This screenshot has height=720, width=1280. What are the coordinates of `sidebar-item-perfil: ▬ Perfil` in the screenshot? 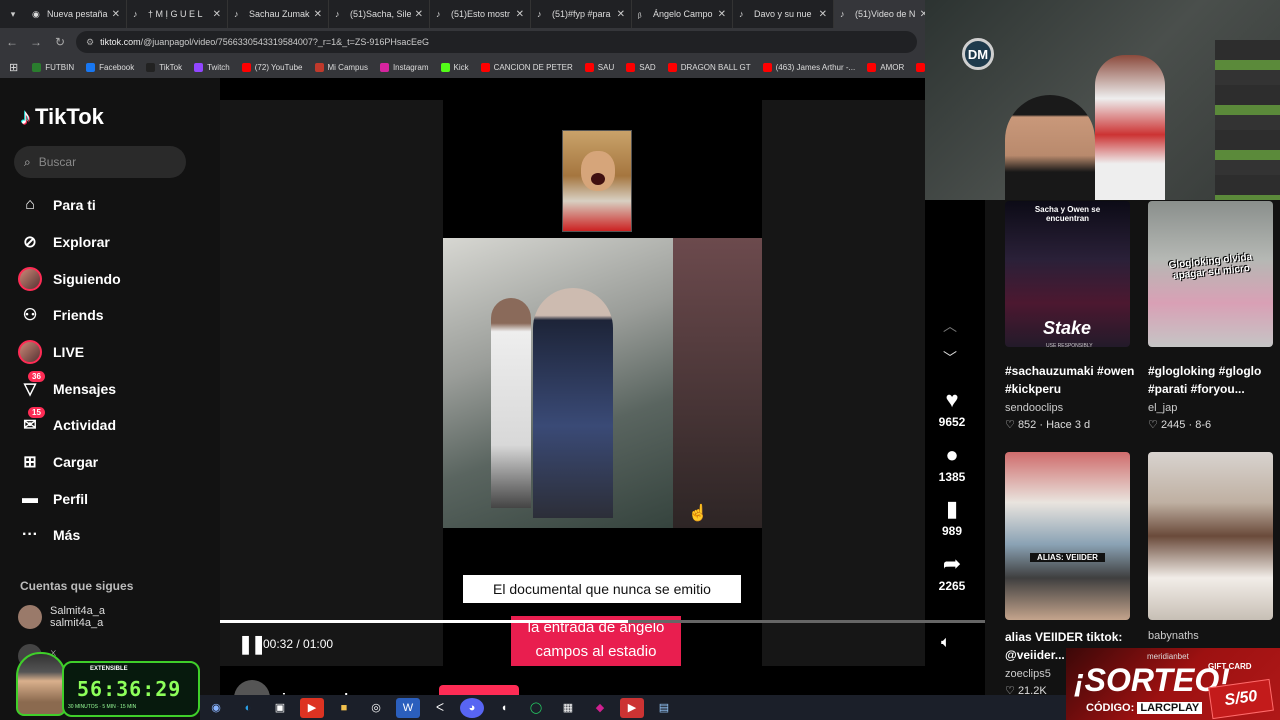 It's located at (53, 499).